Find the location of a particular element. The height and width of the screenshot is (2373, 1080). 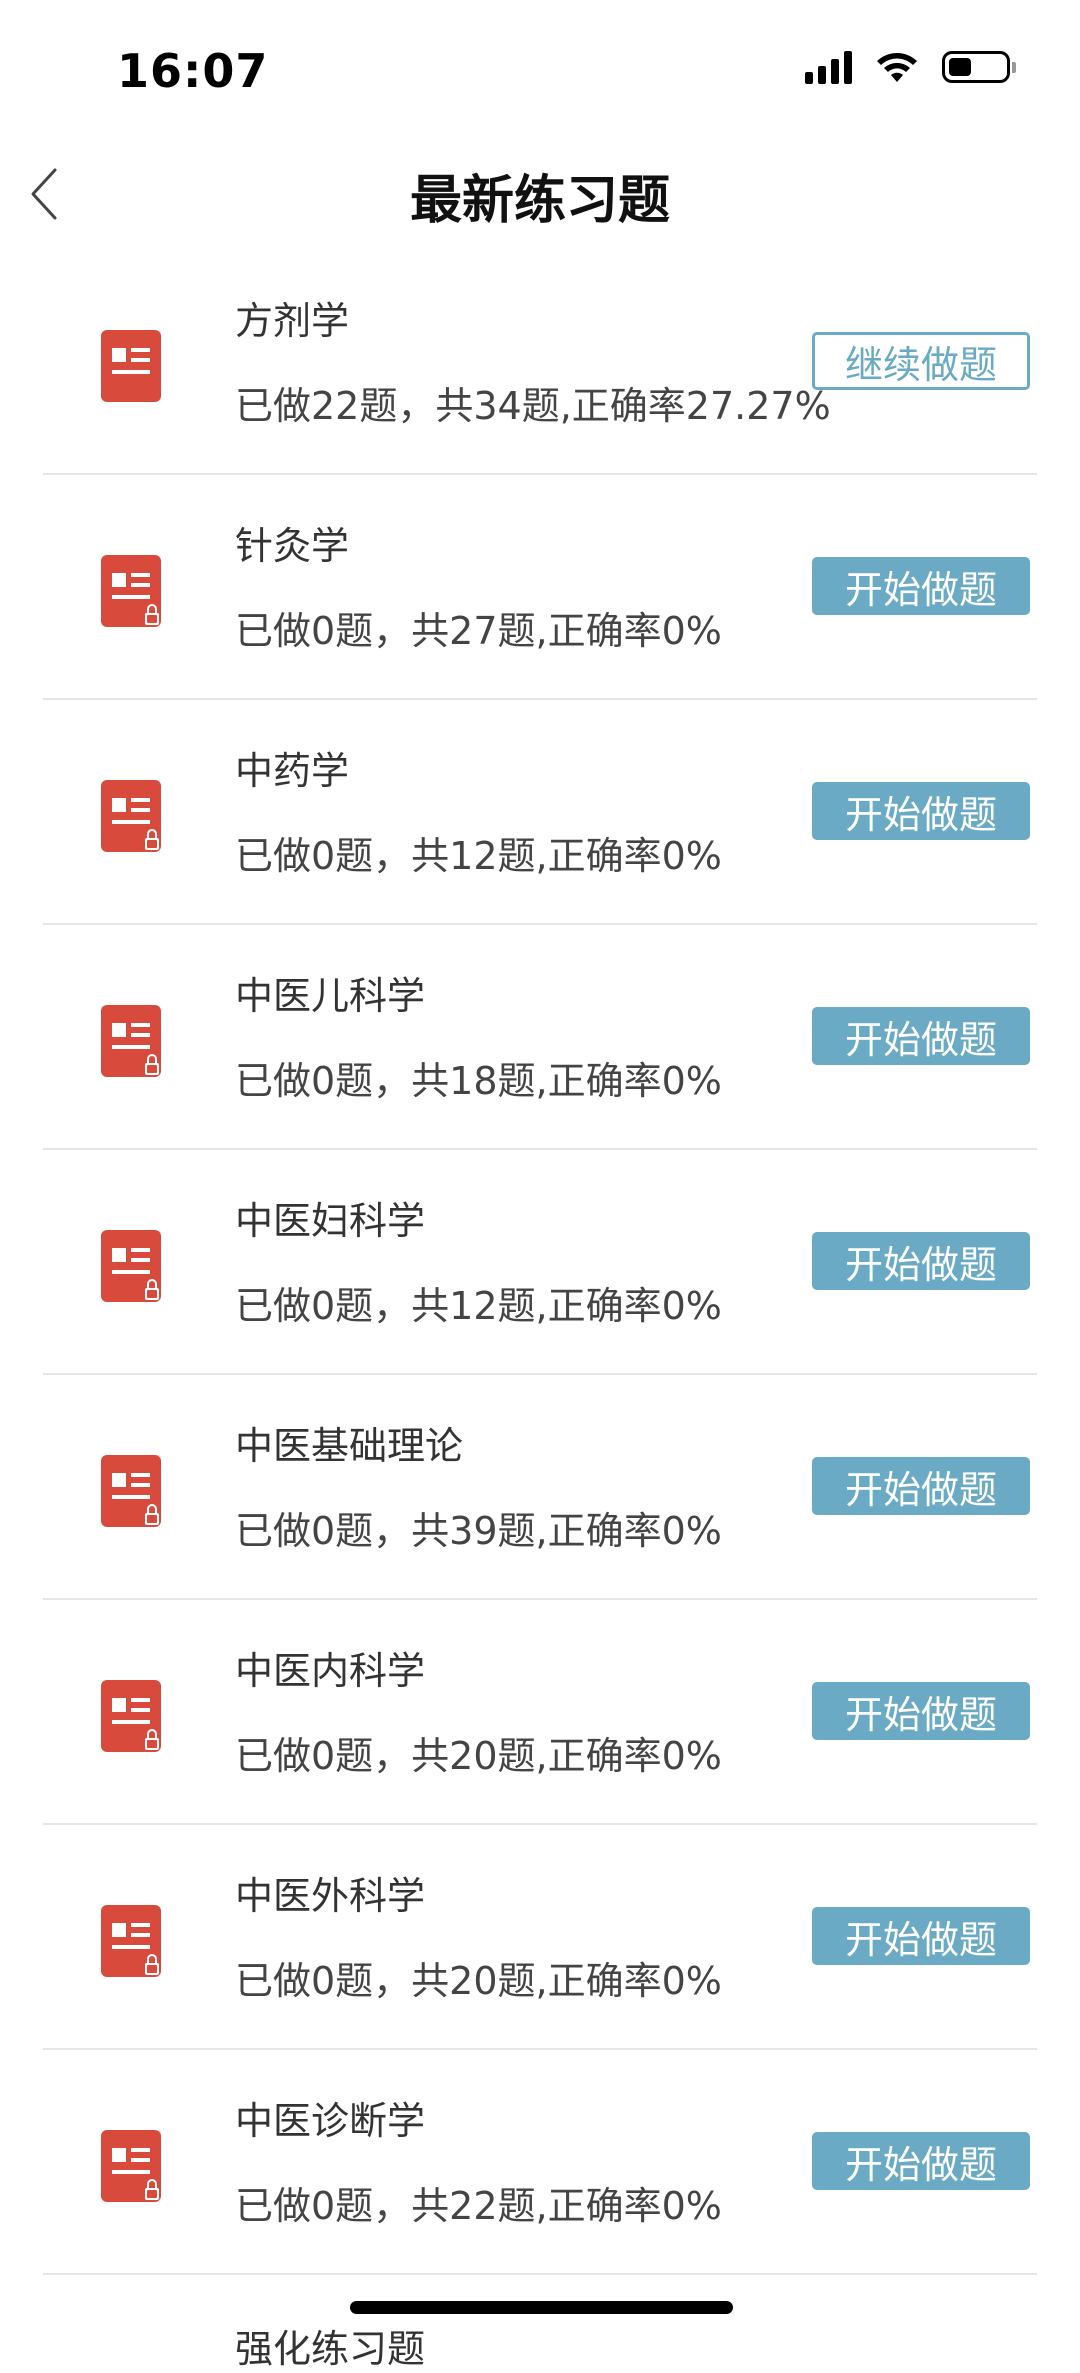

navigation-bar: 最新练习题 is located at coordinates (540, 195).